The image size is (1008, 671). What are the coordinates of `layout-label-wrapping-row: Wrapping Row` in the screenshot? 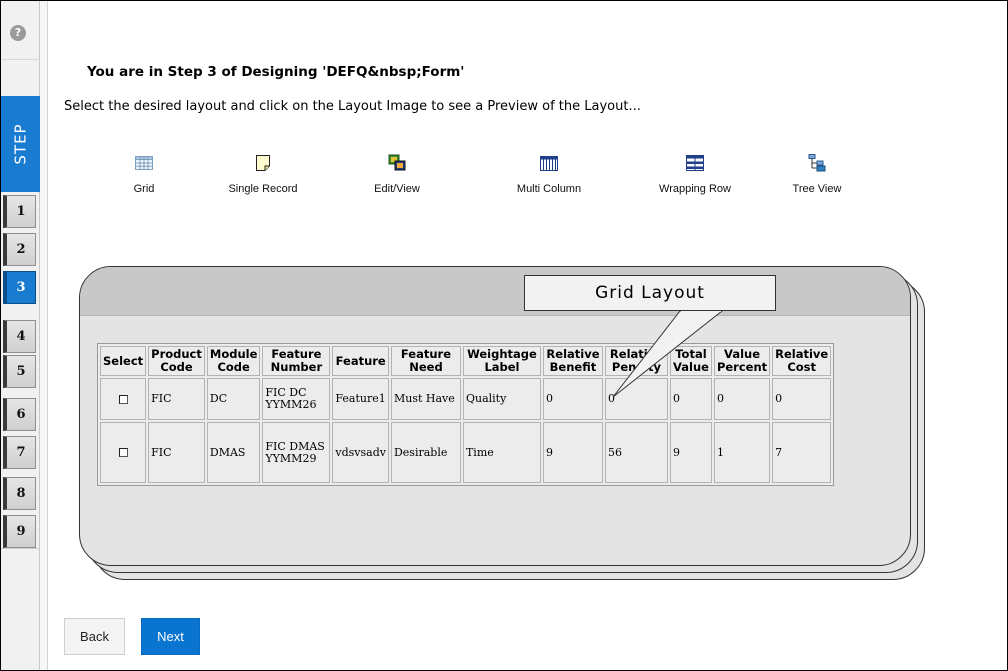 It's located at (695, 189).